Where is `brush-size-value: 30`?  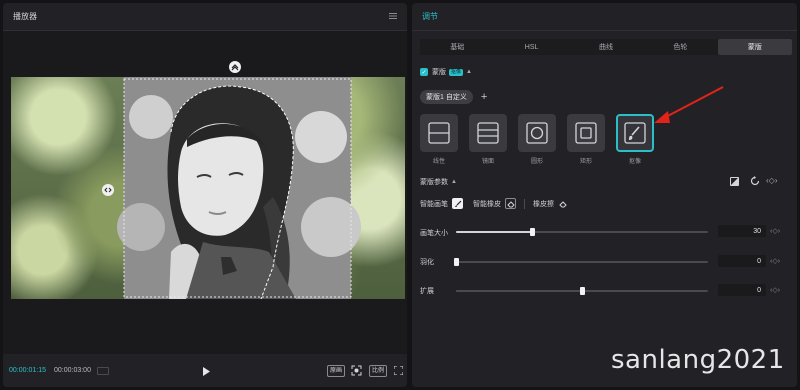
brush-size-value: 30 is located at coordinates (757, 231).